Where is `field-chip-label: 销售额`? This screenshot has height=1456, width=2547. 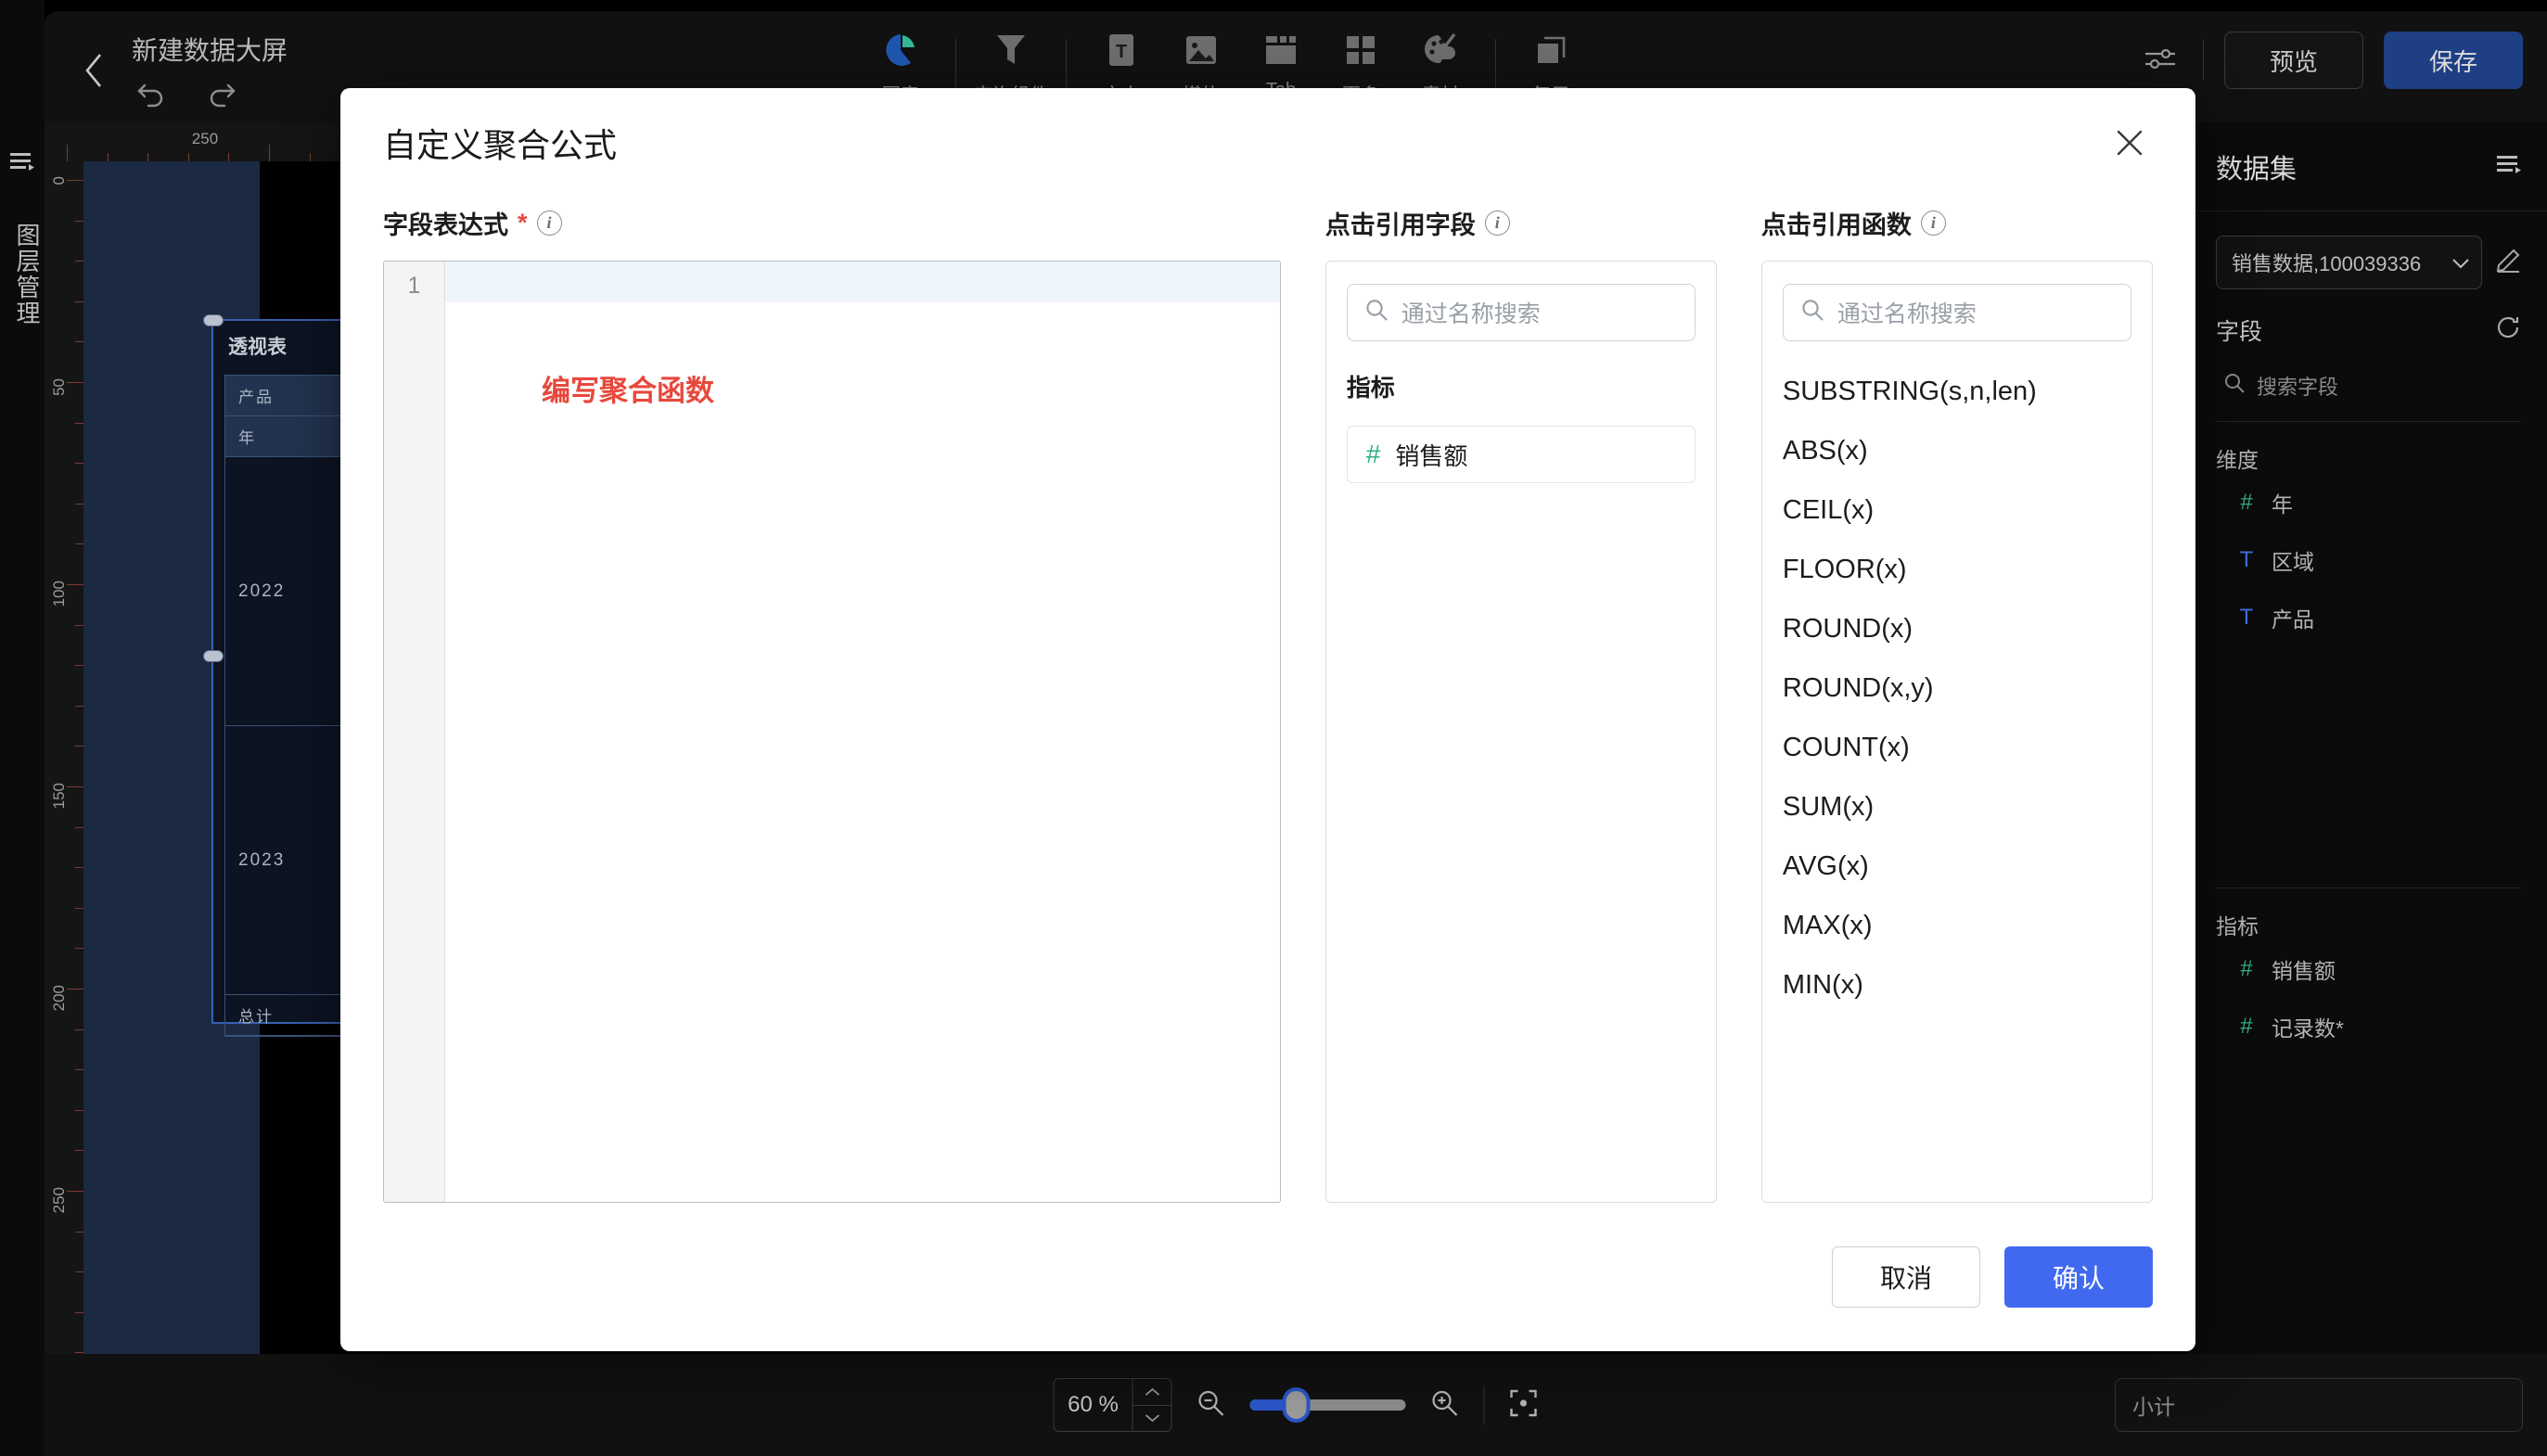 field-chip-label: 销售额 is located at coordinates (1431, 455).